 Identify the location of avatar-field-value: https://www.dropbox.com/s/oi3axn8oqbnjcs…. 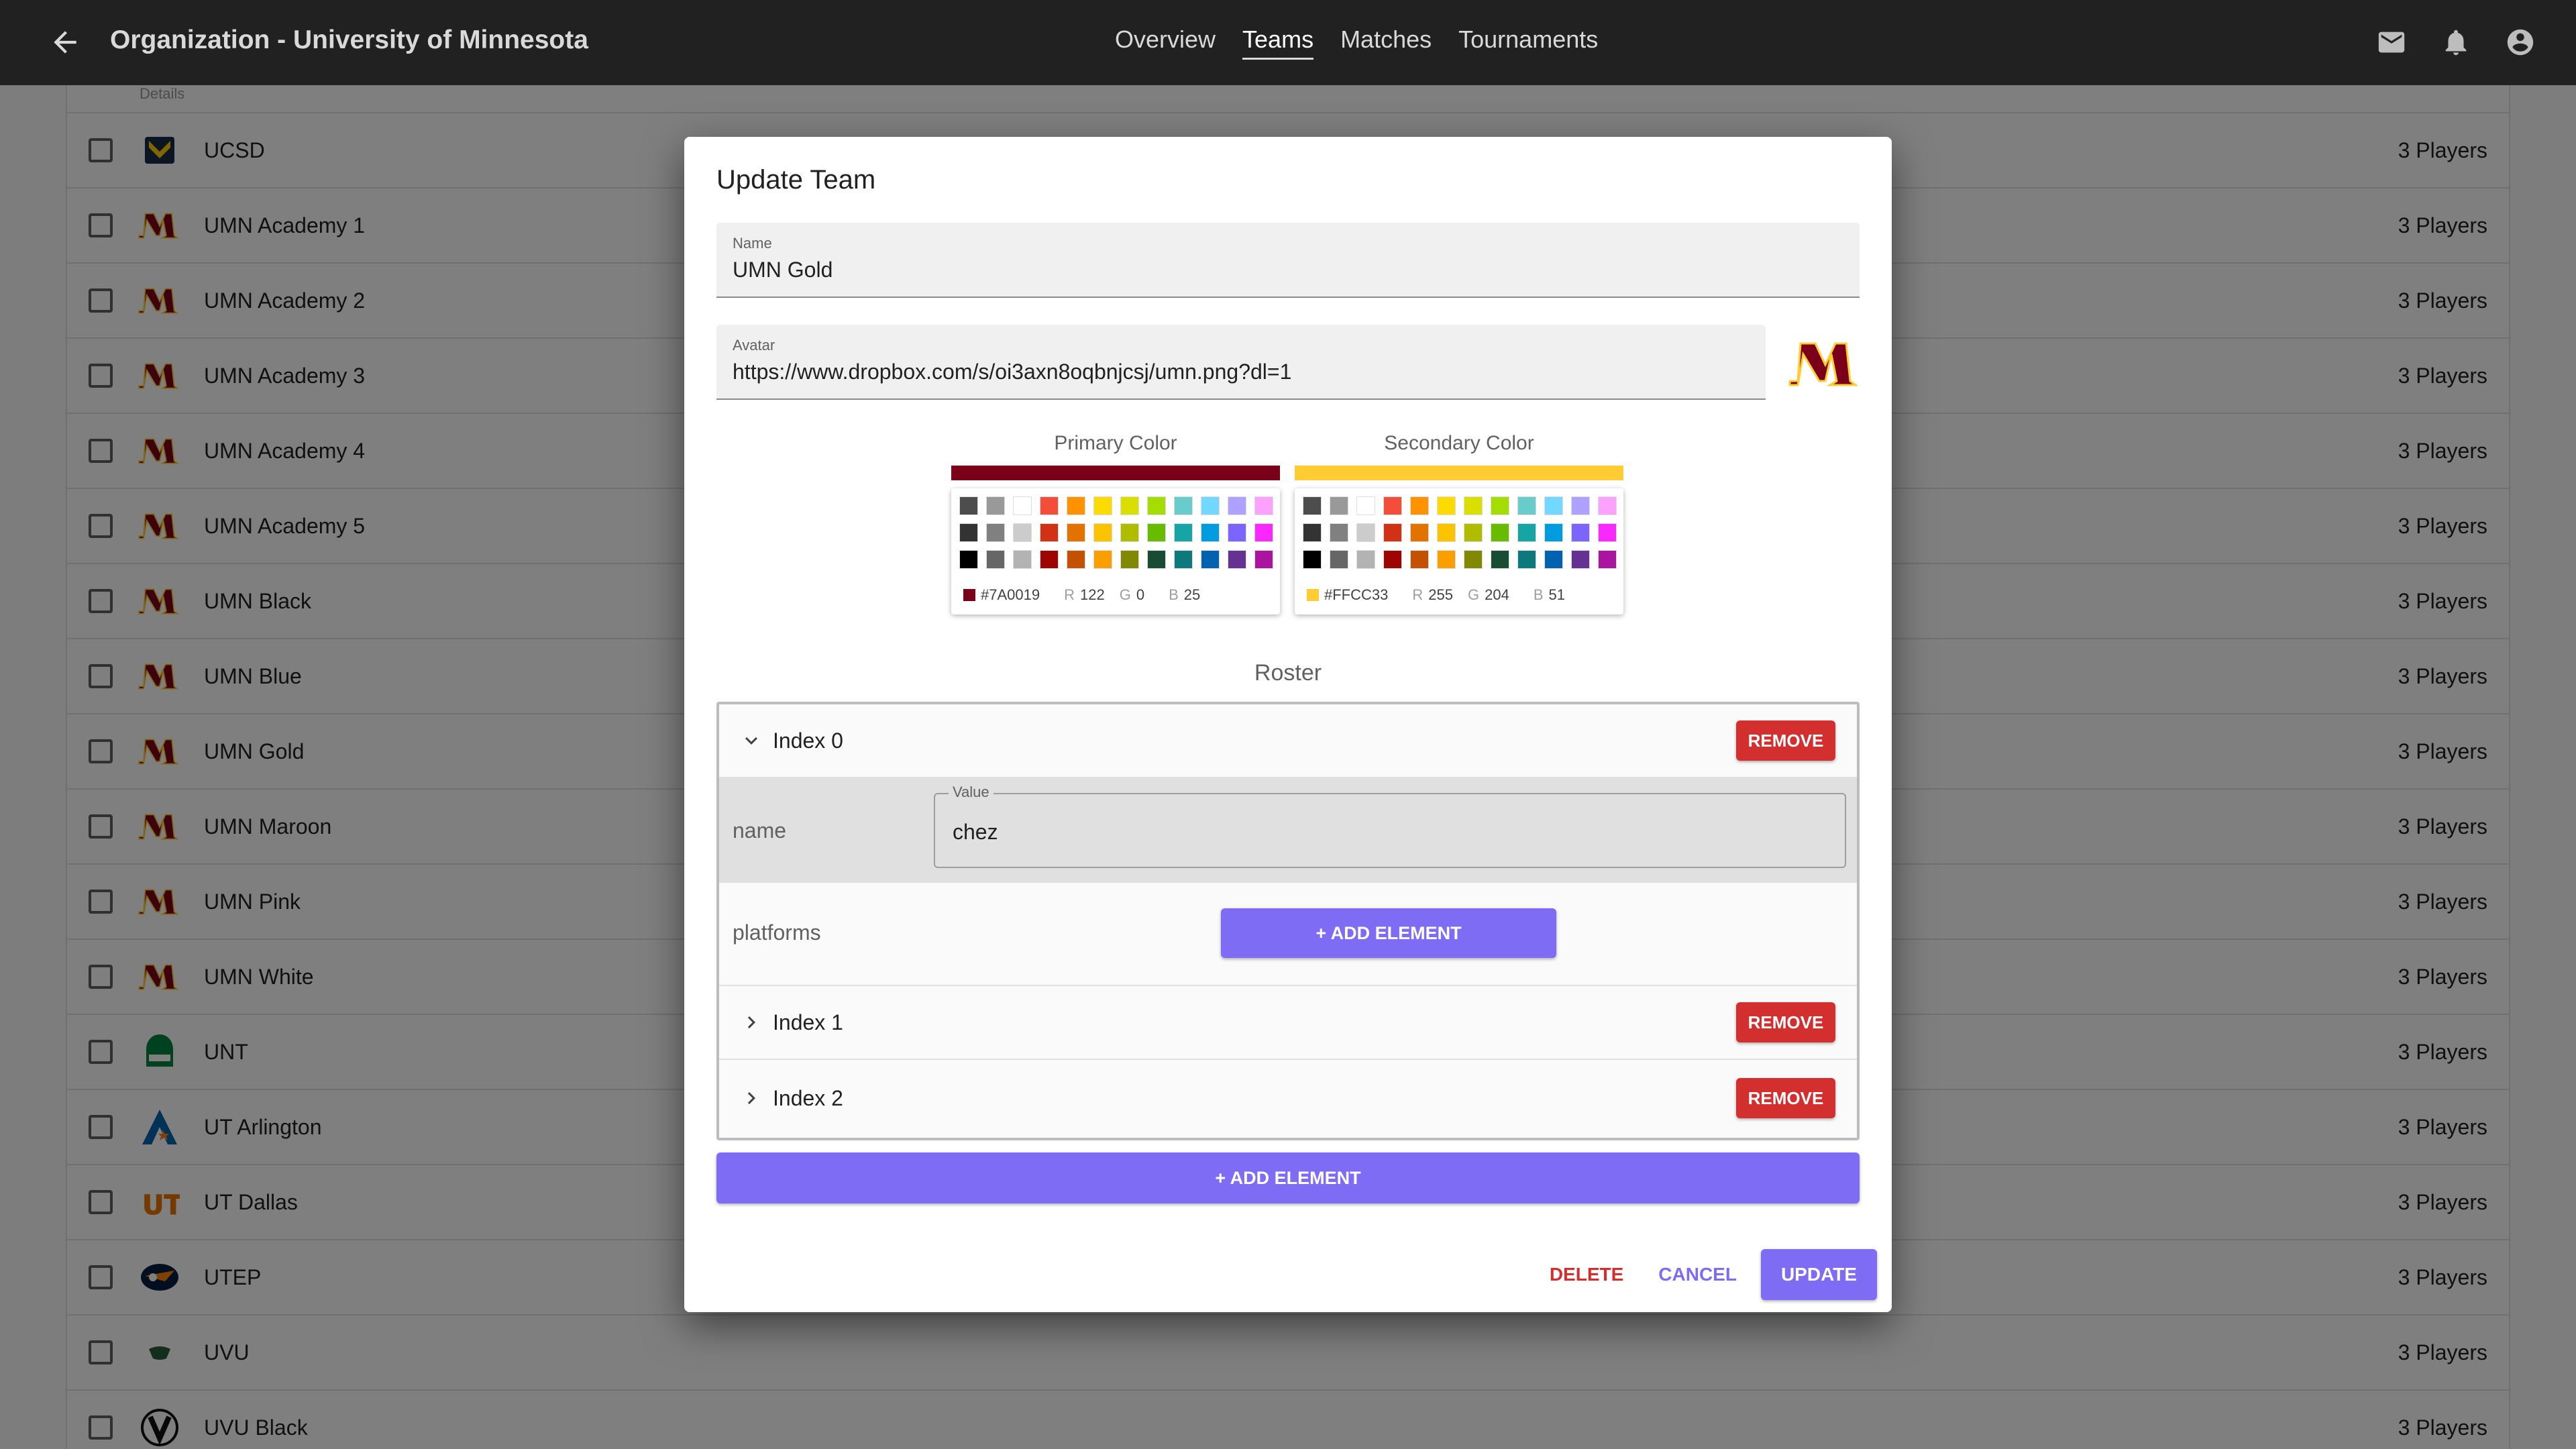
(1012, 372).